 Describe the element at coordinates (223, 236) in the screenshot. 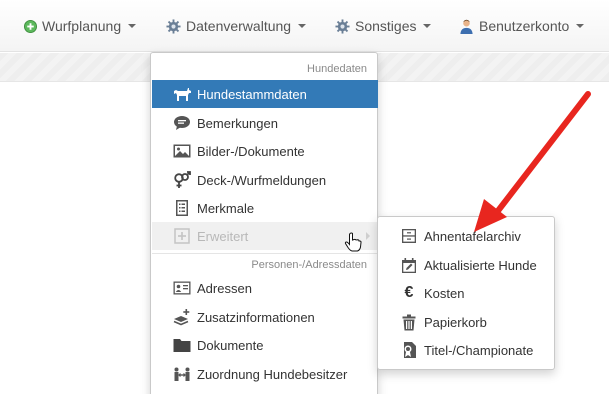

I see `menu-item-label: Erweitert` at that location.